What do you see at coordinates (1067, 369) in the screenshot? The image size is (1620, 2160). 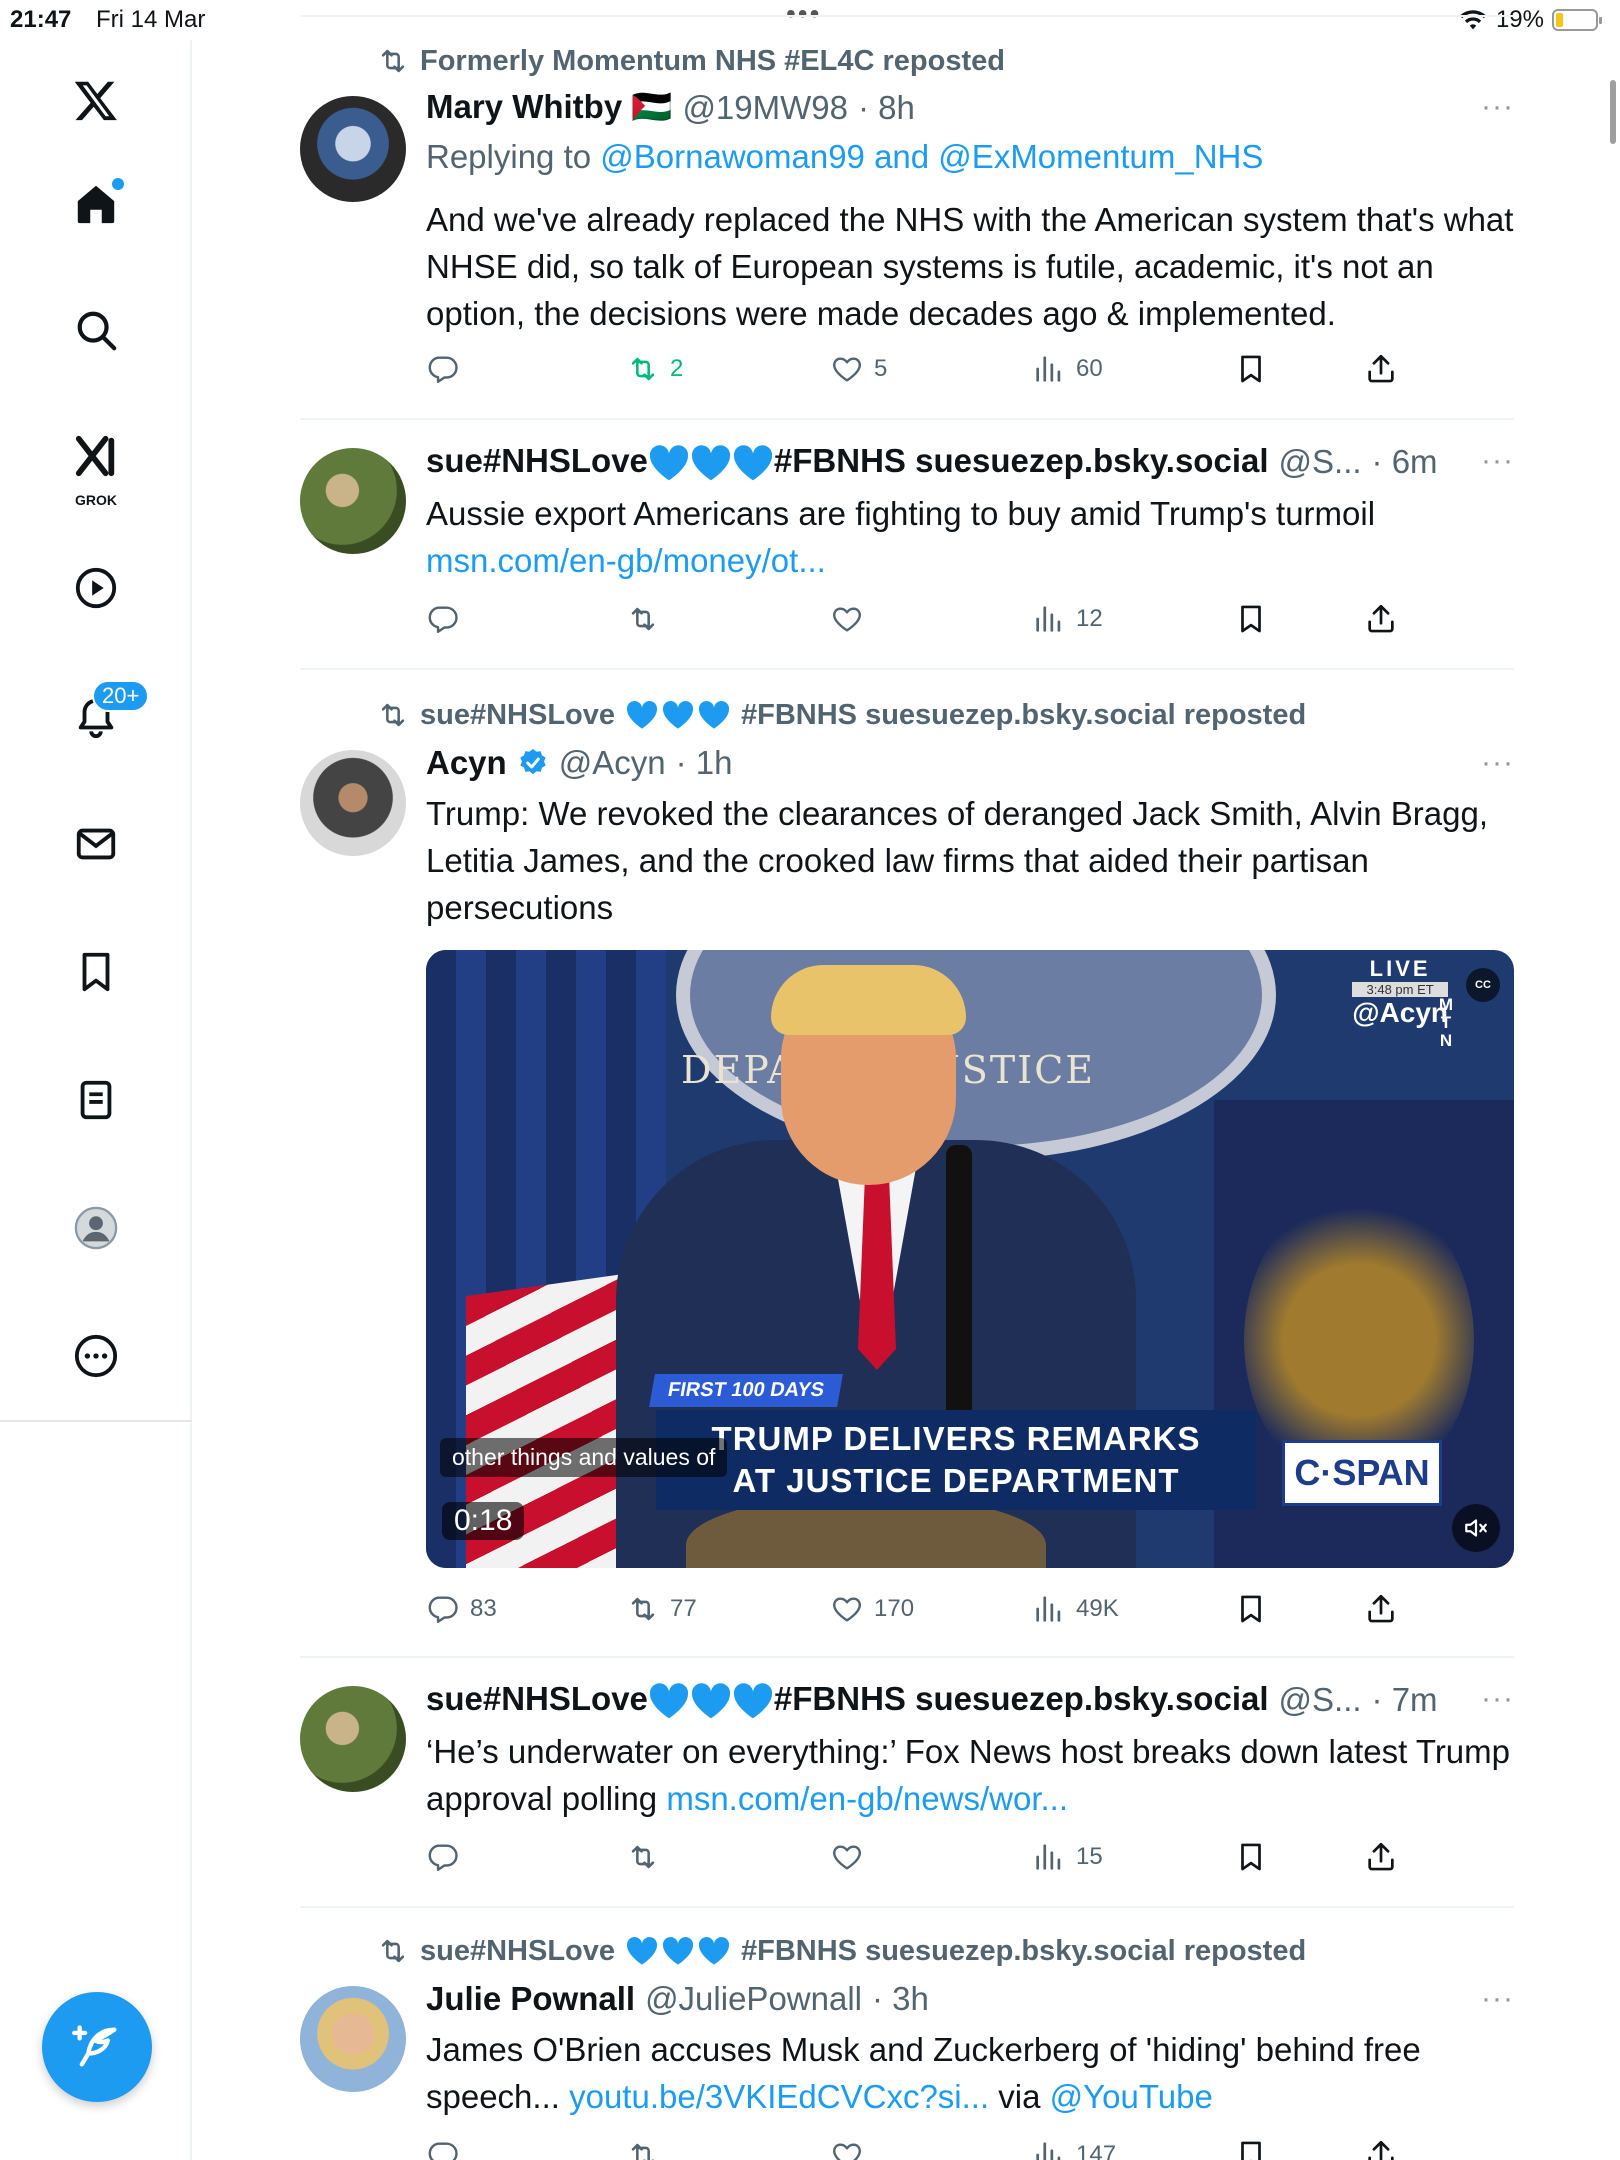 I see `views-button: 60` at bounding box center [1067, 369].